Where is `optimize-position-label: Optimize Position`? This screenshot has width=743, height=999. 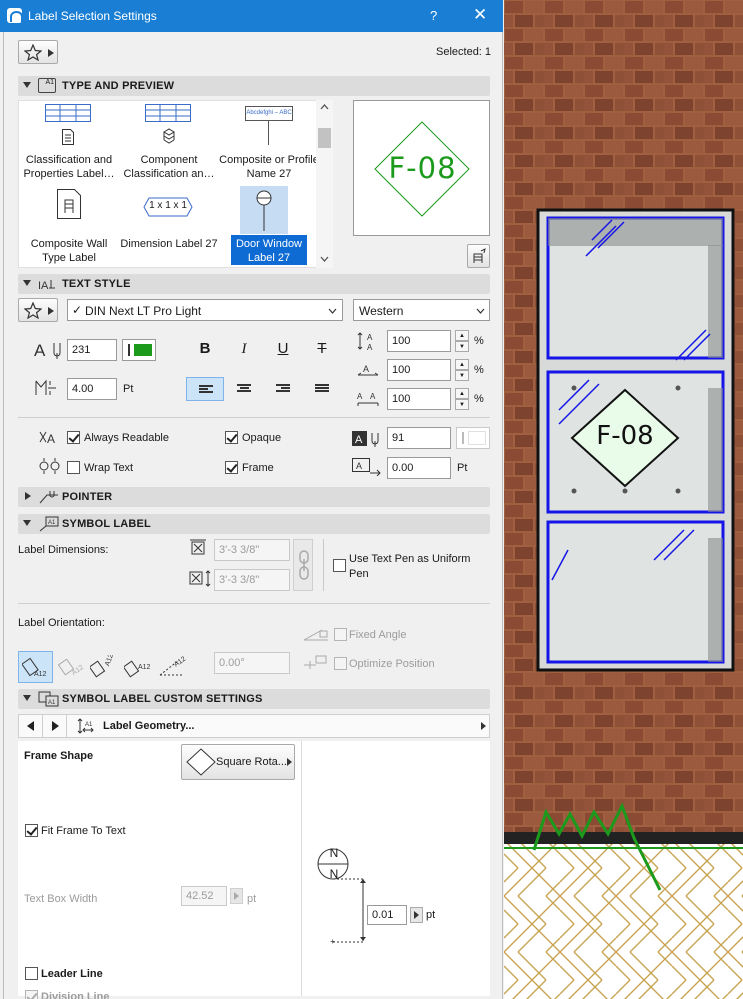
optimize-position-label: Optimize Position is located at coordinates (392, 664).